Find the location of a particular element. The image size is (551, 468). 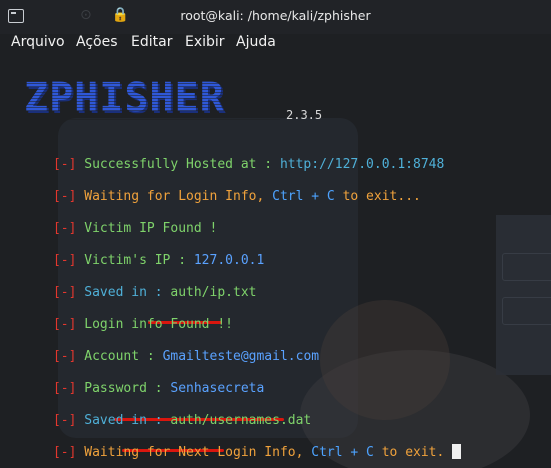

terminal-cursor is located at coordinates (457, 451).